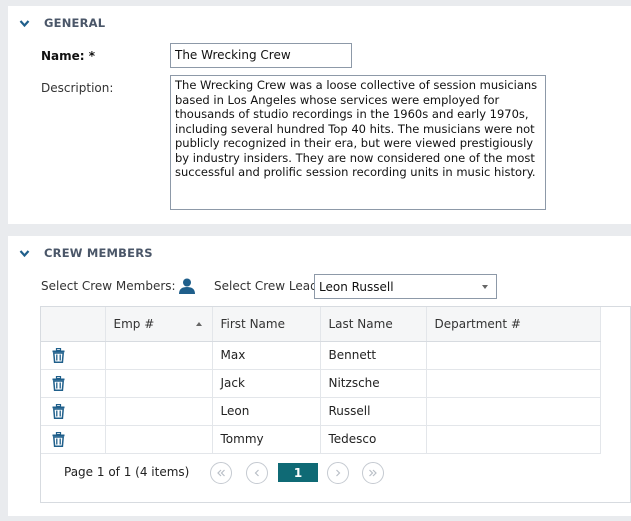 The height and width of the screenshot is (521, 631). I want to click on current-page-button: 1, so click(298, 472).